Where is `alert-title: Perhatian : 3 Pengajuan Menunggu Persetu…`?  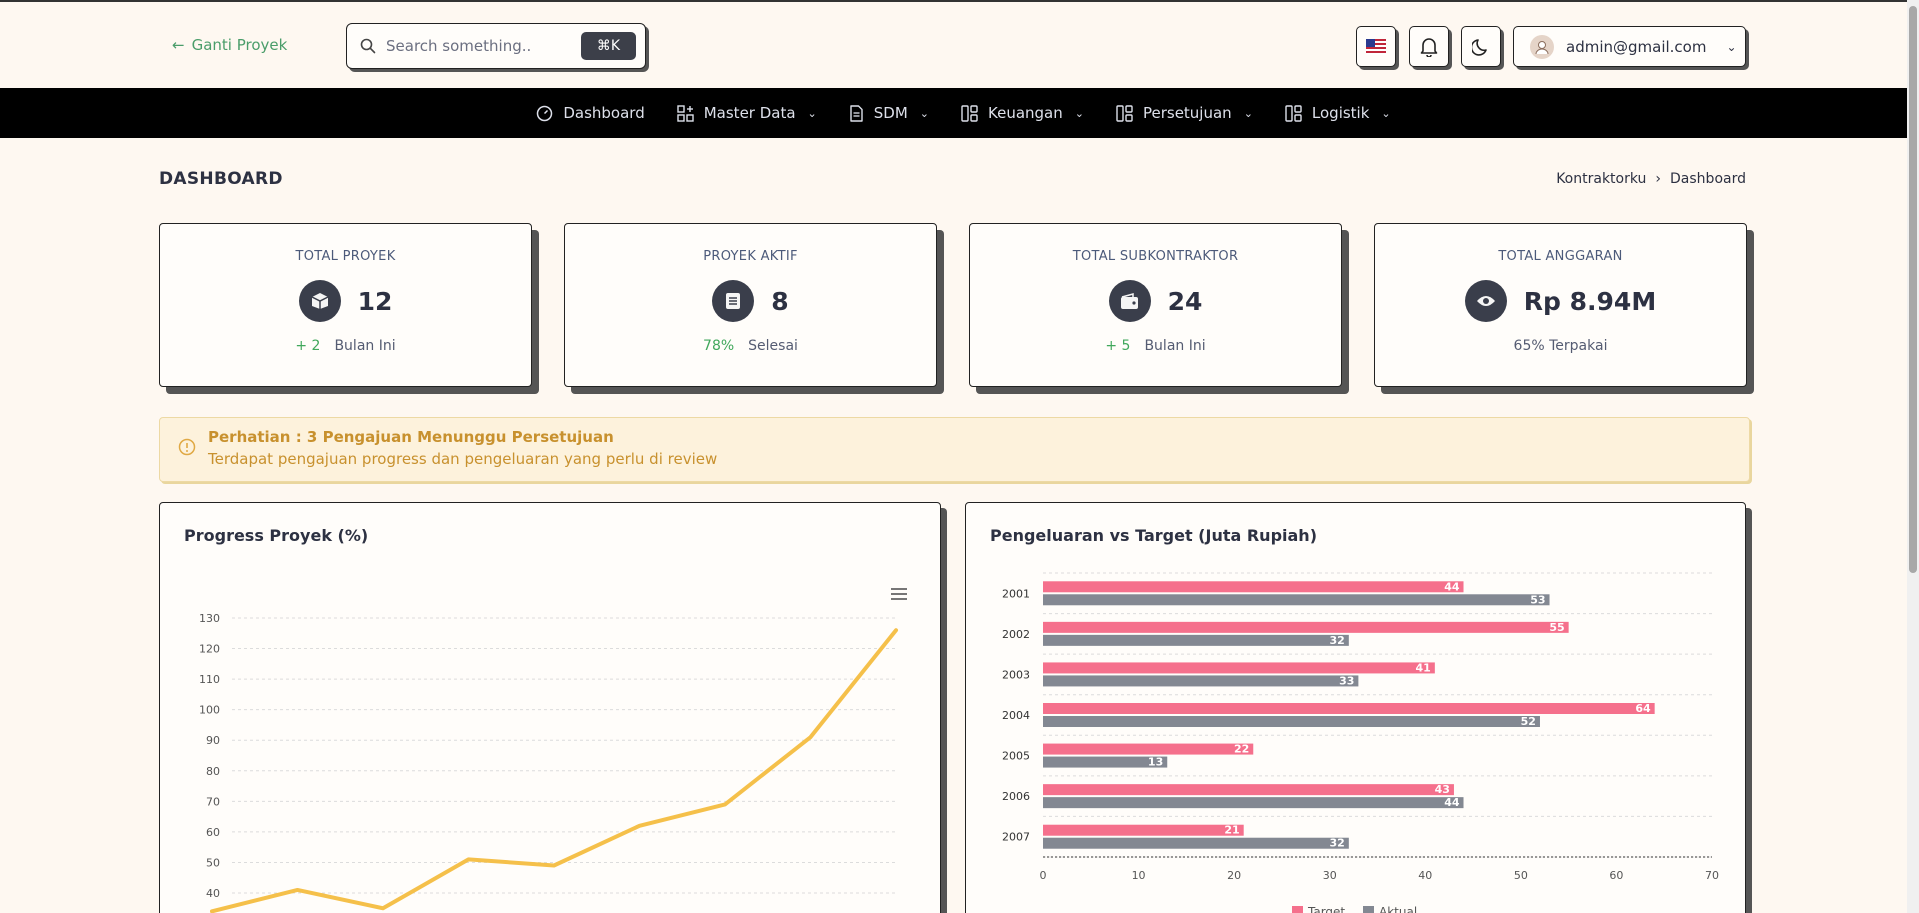
alert-title: Perhatian : 3 Pengajuan Menunggu Persetu… is located at coordinates (411, 437).